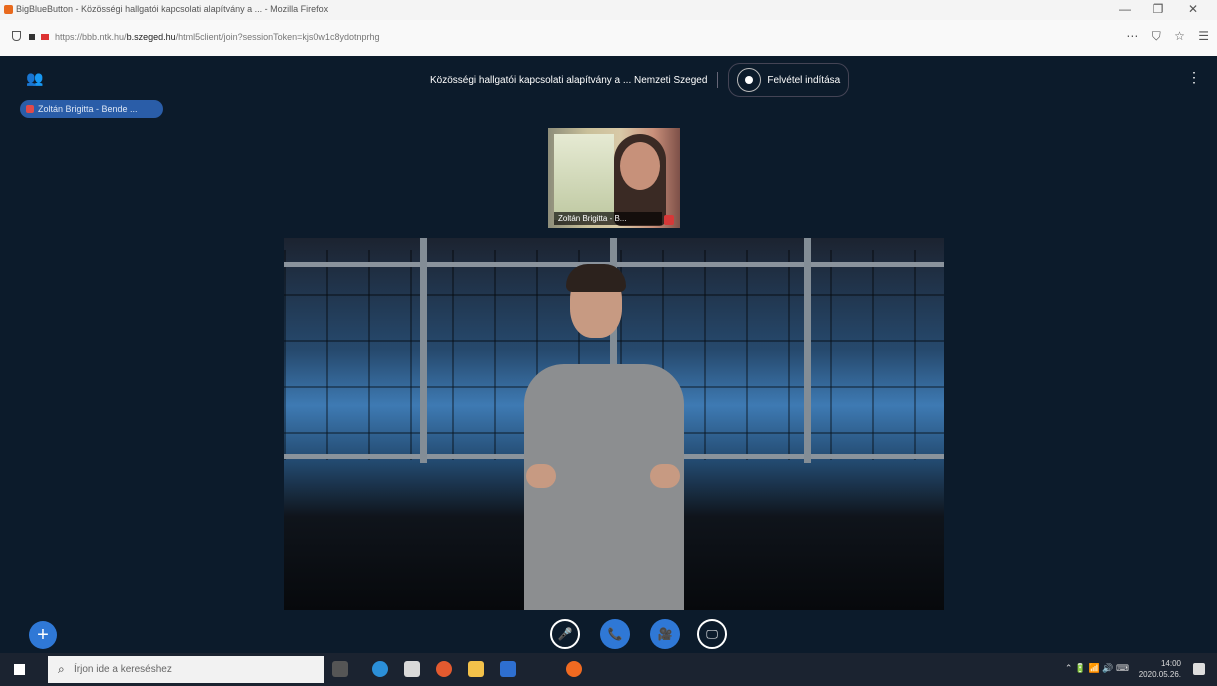 The width and height of the screenshot is (1217, 686). Describe the element at coordinates (444, 669) in the screenshot. I see `office-icon` at that location.